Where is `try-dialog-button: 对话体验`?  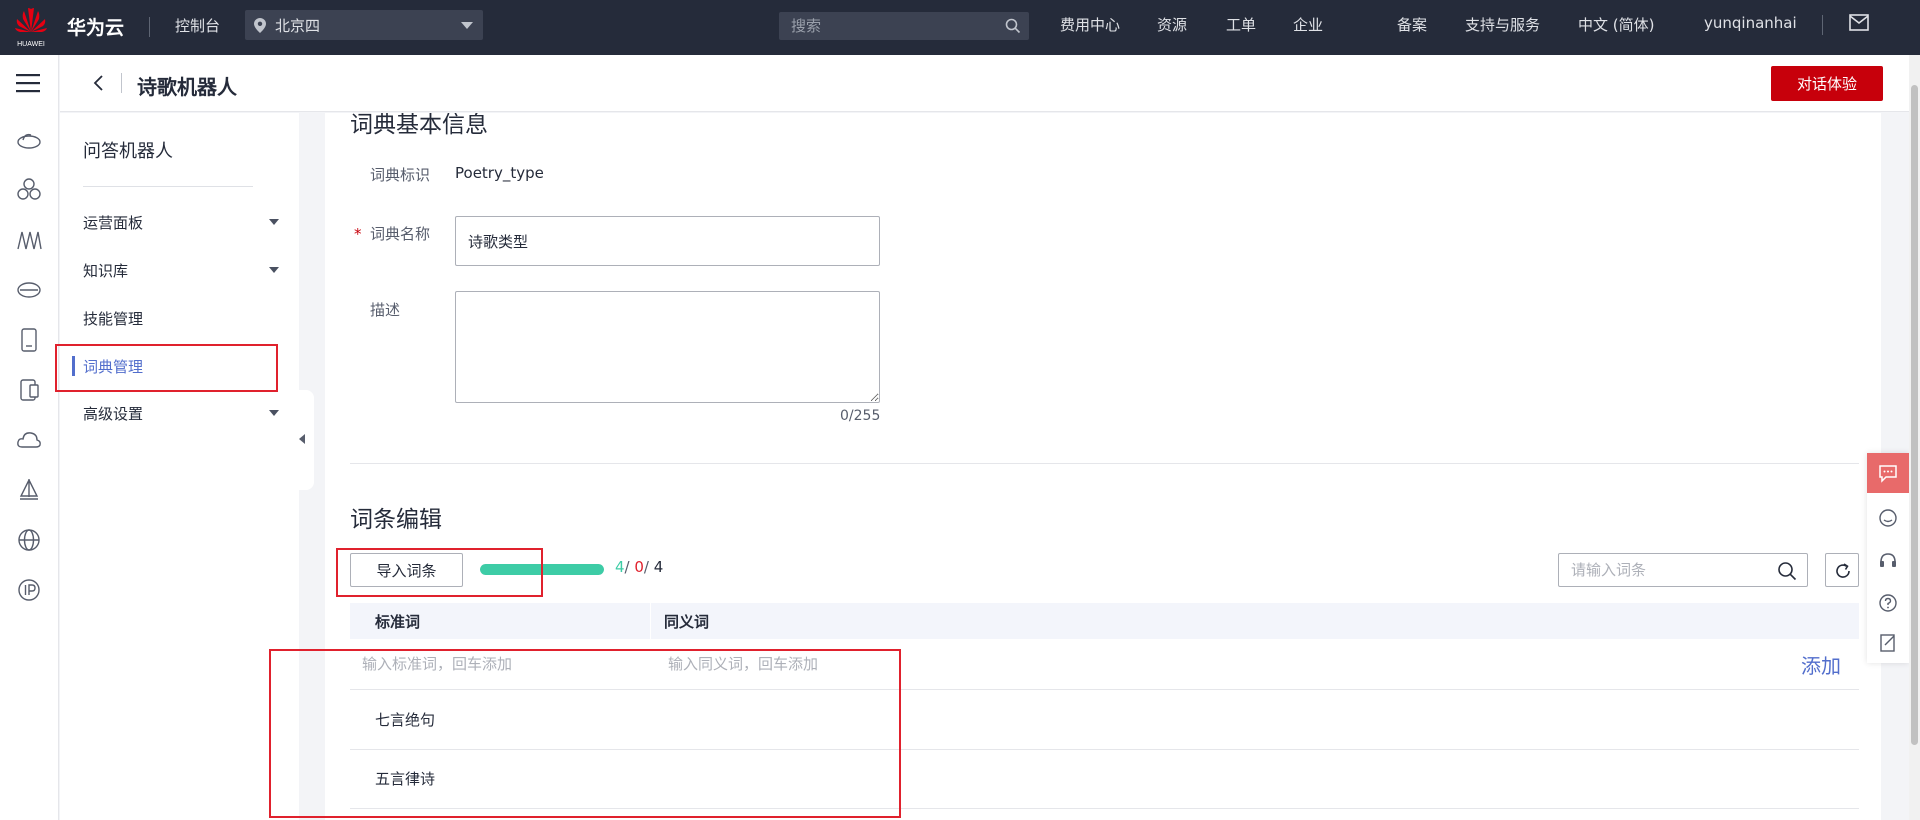 try-dialog-button: 对话体验 is located at coordinates (1827, 83).